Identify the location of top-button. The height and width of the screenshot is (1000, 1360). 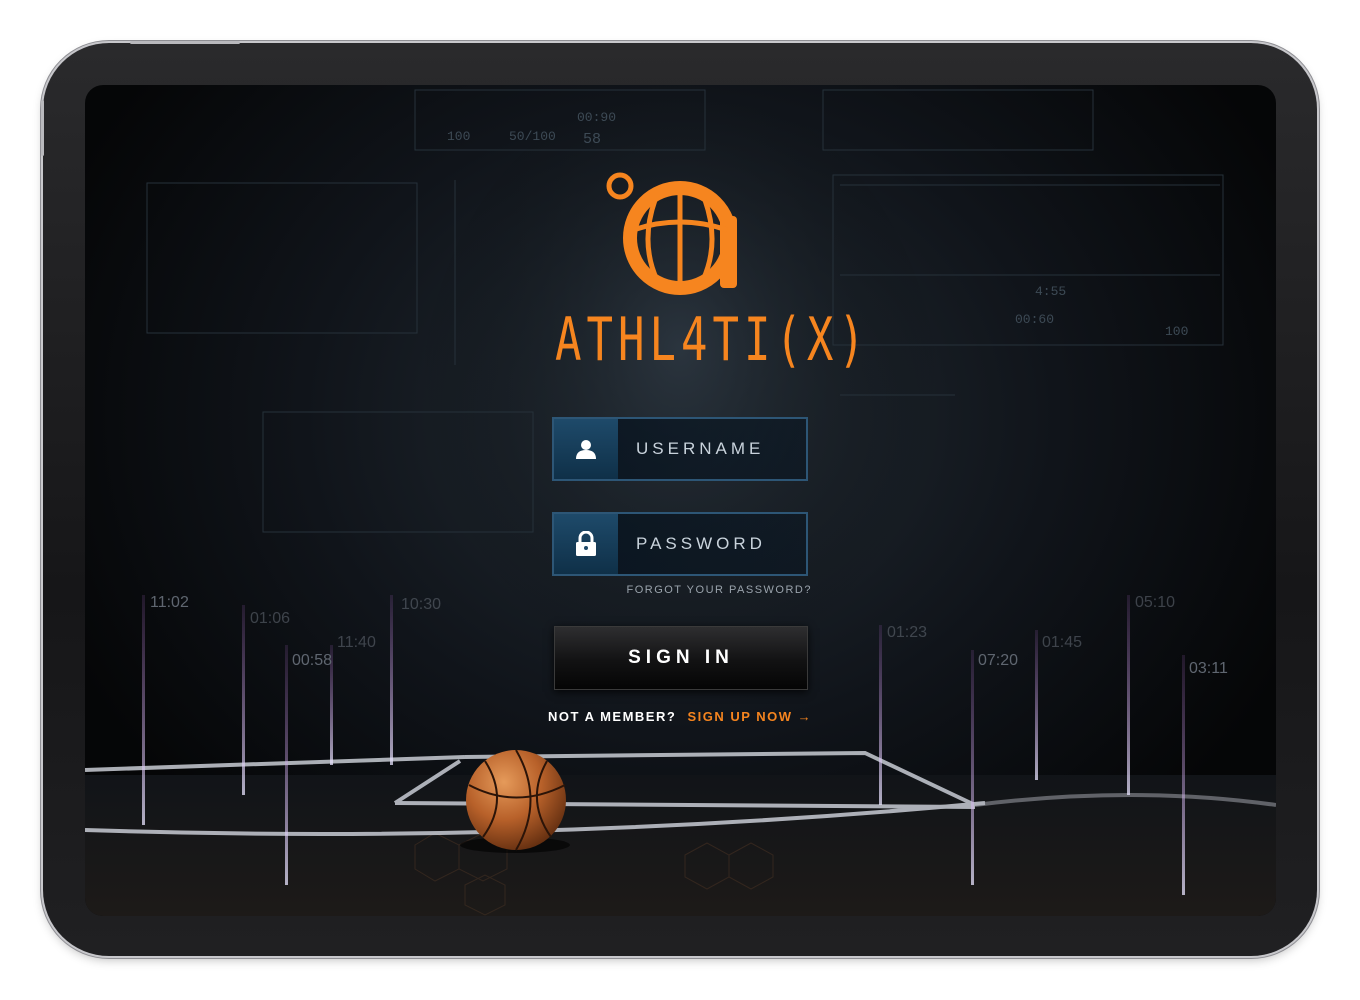
(185, 42).